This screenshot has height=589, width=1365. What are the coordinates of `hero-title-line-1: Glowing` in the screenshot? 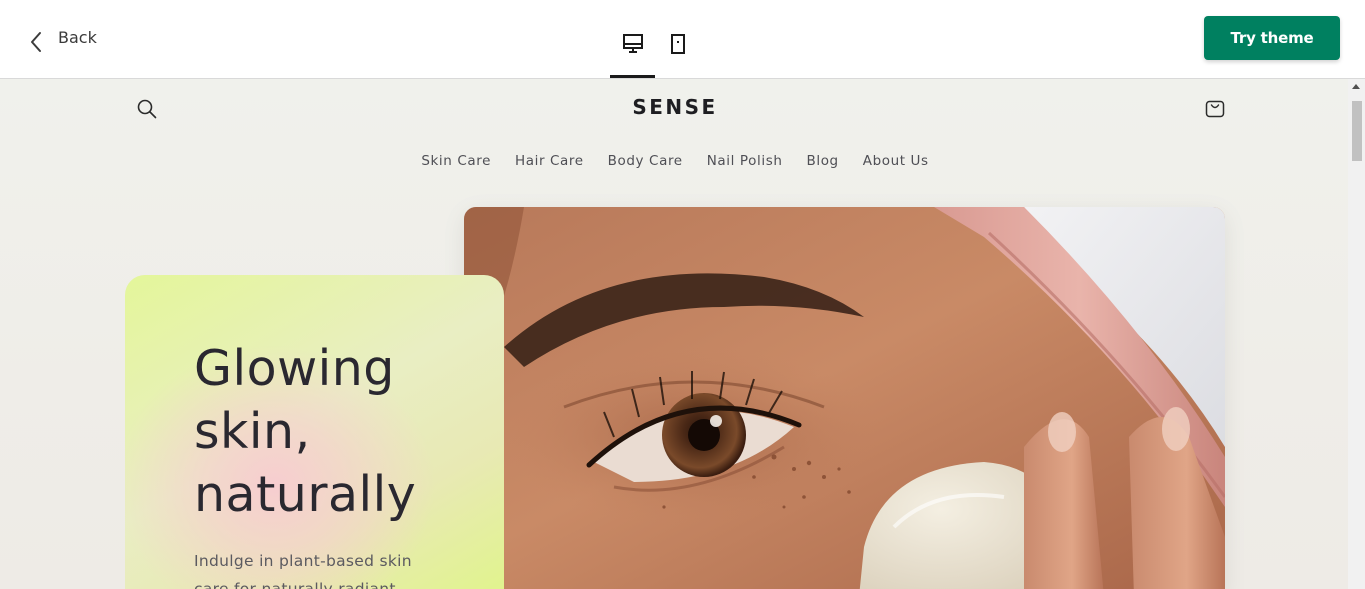 It's located at (294, 368).